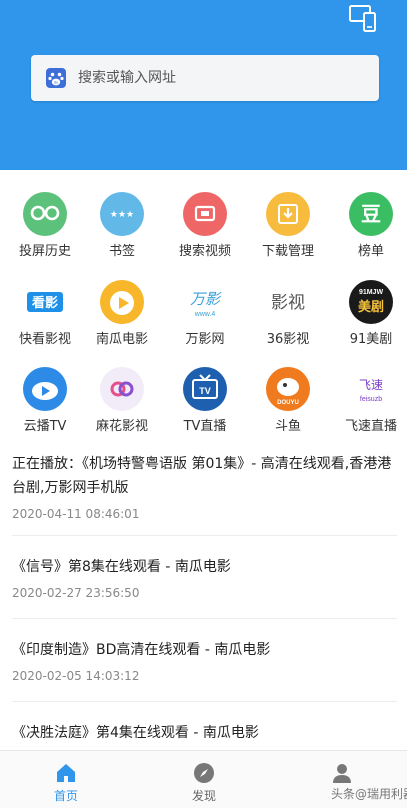 This screenshot has height=808, width=407. Describe the element at coordinates (122, 302) in the screenshot. I see `pumpkin-logo` at that location.